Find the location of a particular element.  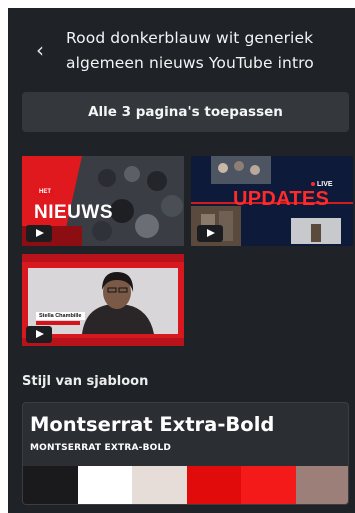

font-name-caps-preview: MONTSERRAT EXTRA-BOLD is located at coordinates (101, 448).